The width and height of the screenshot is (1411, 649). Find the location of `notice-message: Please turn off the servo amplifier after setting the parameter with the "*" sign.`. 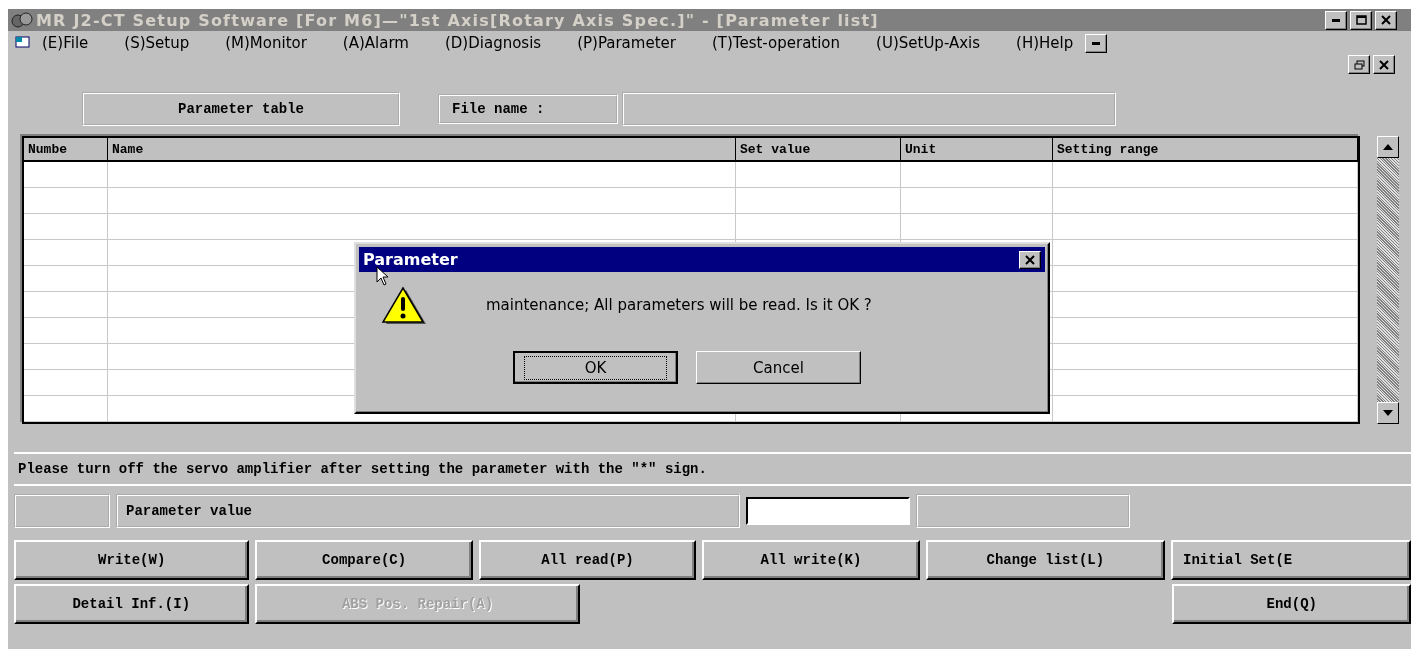

notice-message: Please turn off the servo amplifier after setting the parameter with the "*" sign. is located at coordinates (712, 469).